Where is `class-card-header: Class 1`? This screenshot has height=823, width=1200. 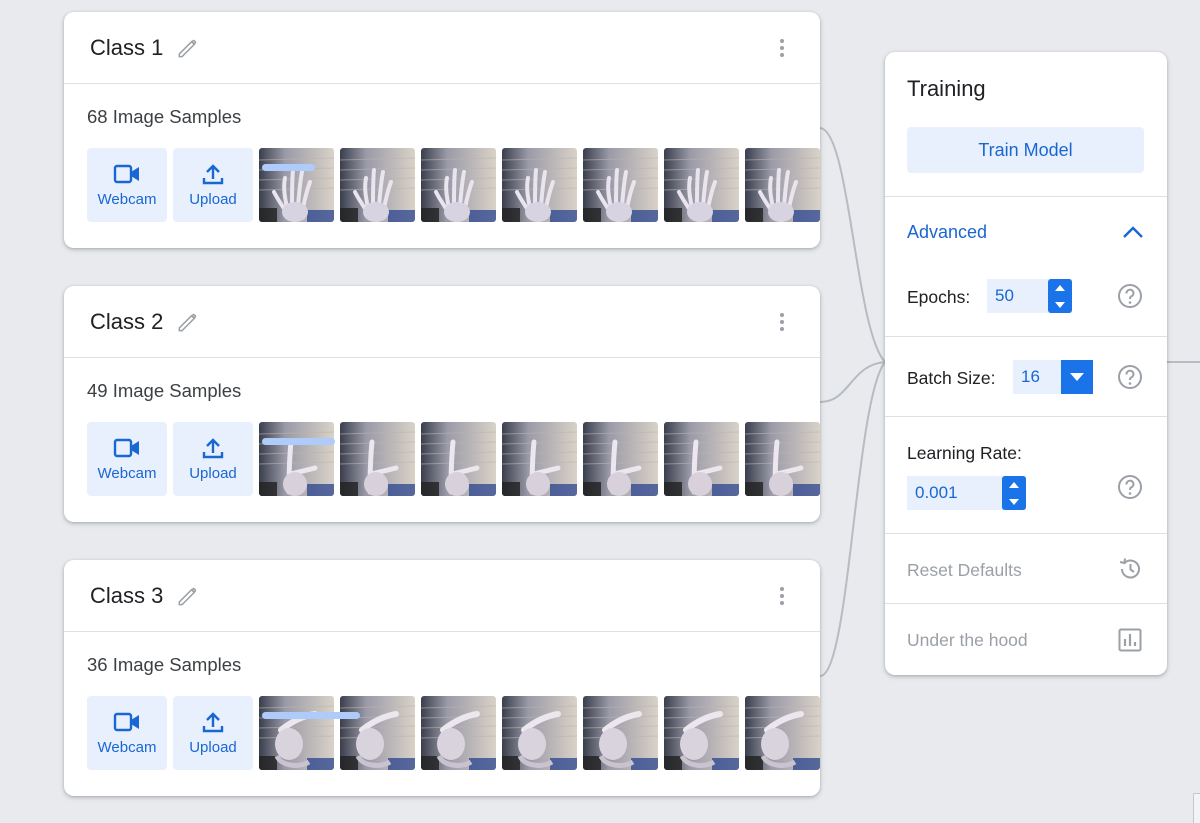 class-card-header: Class 1 is located at coordinates (442, 48).